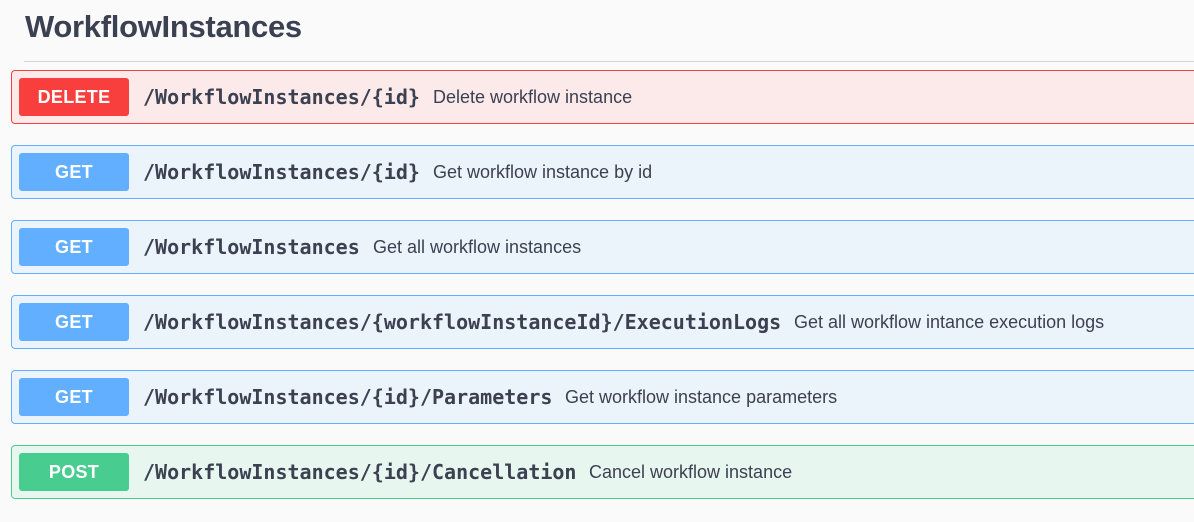 The image size is (1194, 522). I want to click on operation-path: /WorkflowInstances/{id}/Cancellation, so click(360, 472).